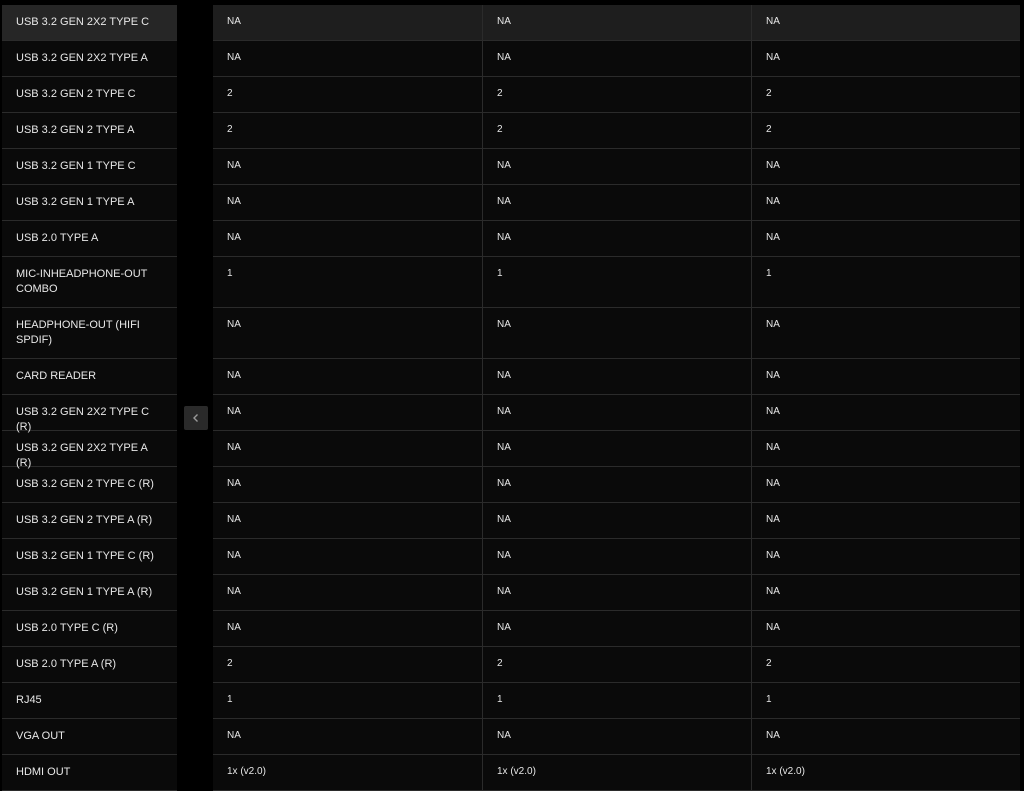  What do you see at coordinates (89, 521) in the screenshot?
I see `spec-label: USB 3.2 GEN 2 TYPE A (R)` at bounding box center [89, 521].